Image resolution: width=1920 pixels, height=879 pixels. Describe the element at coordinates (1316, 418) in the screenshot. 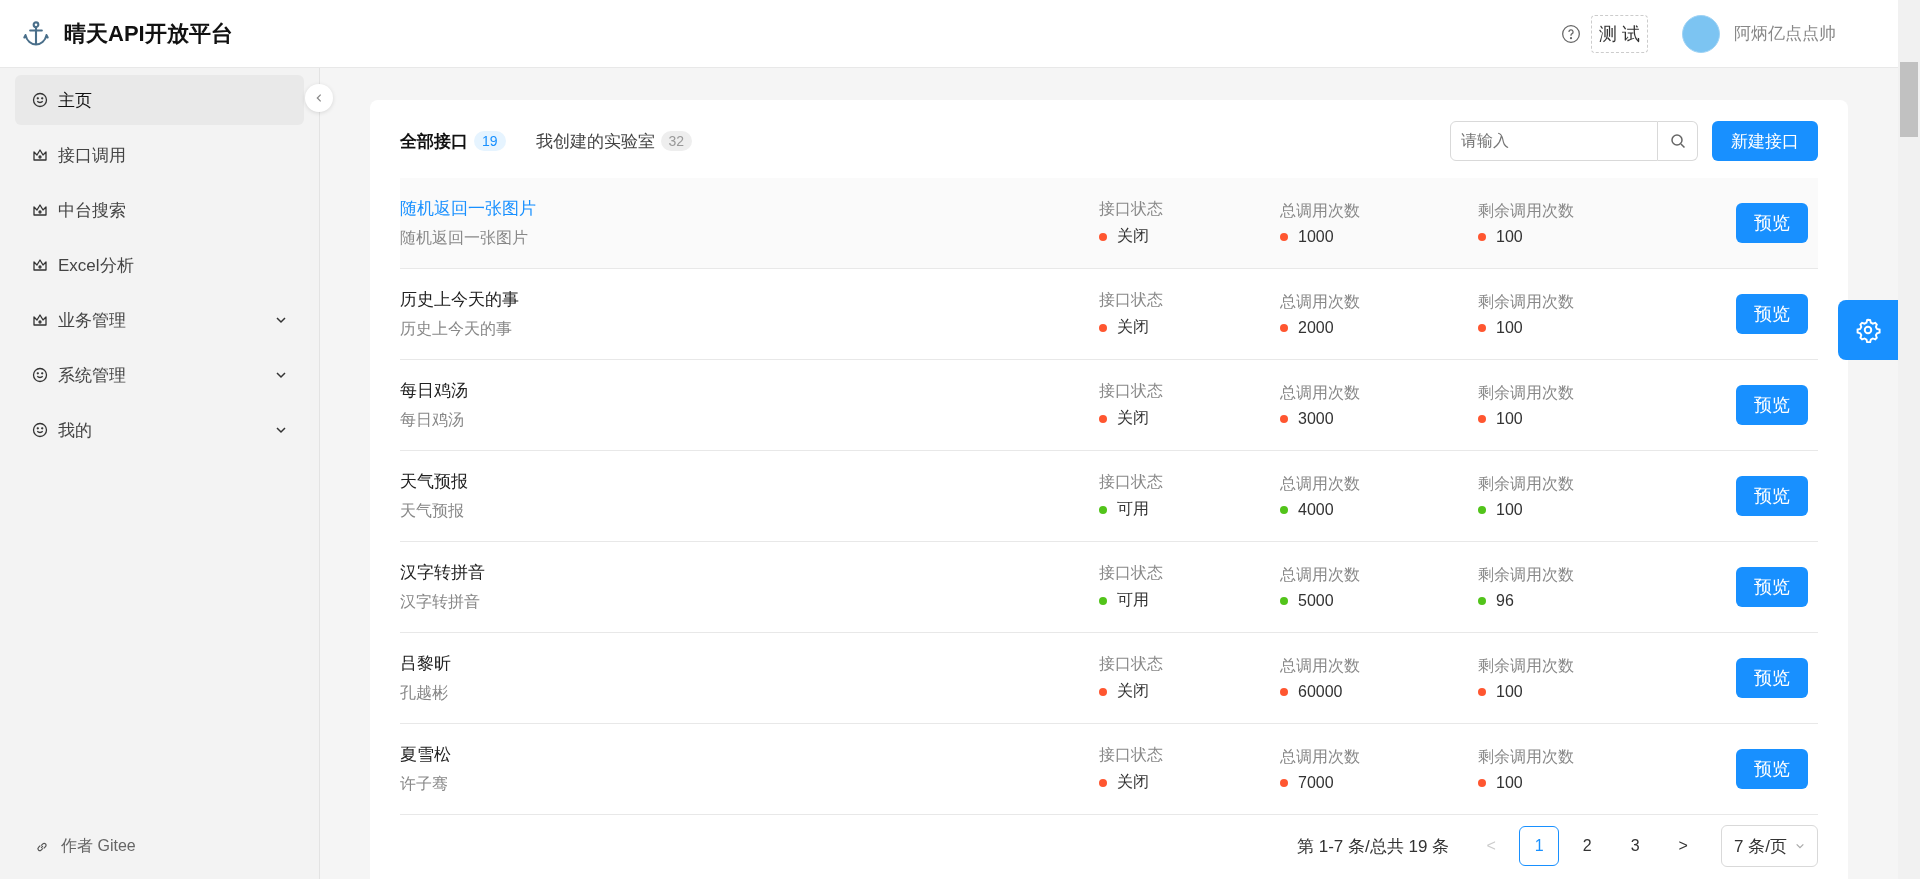

I see `stat-value: 3000` at that location.